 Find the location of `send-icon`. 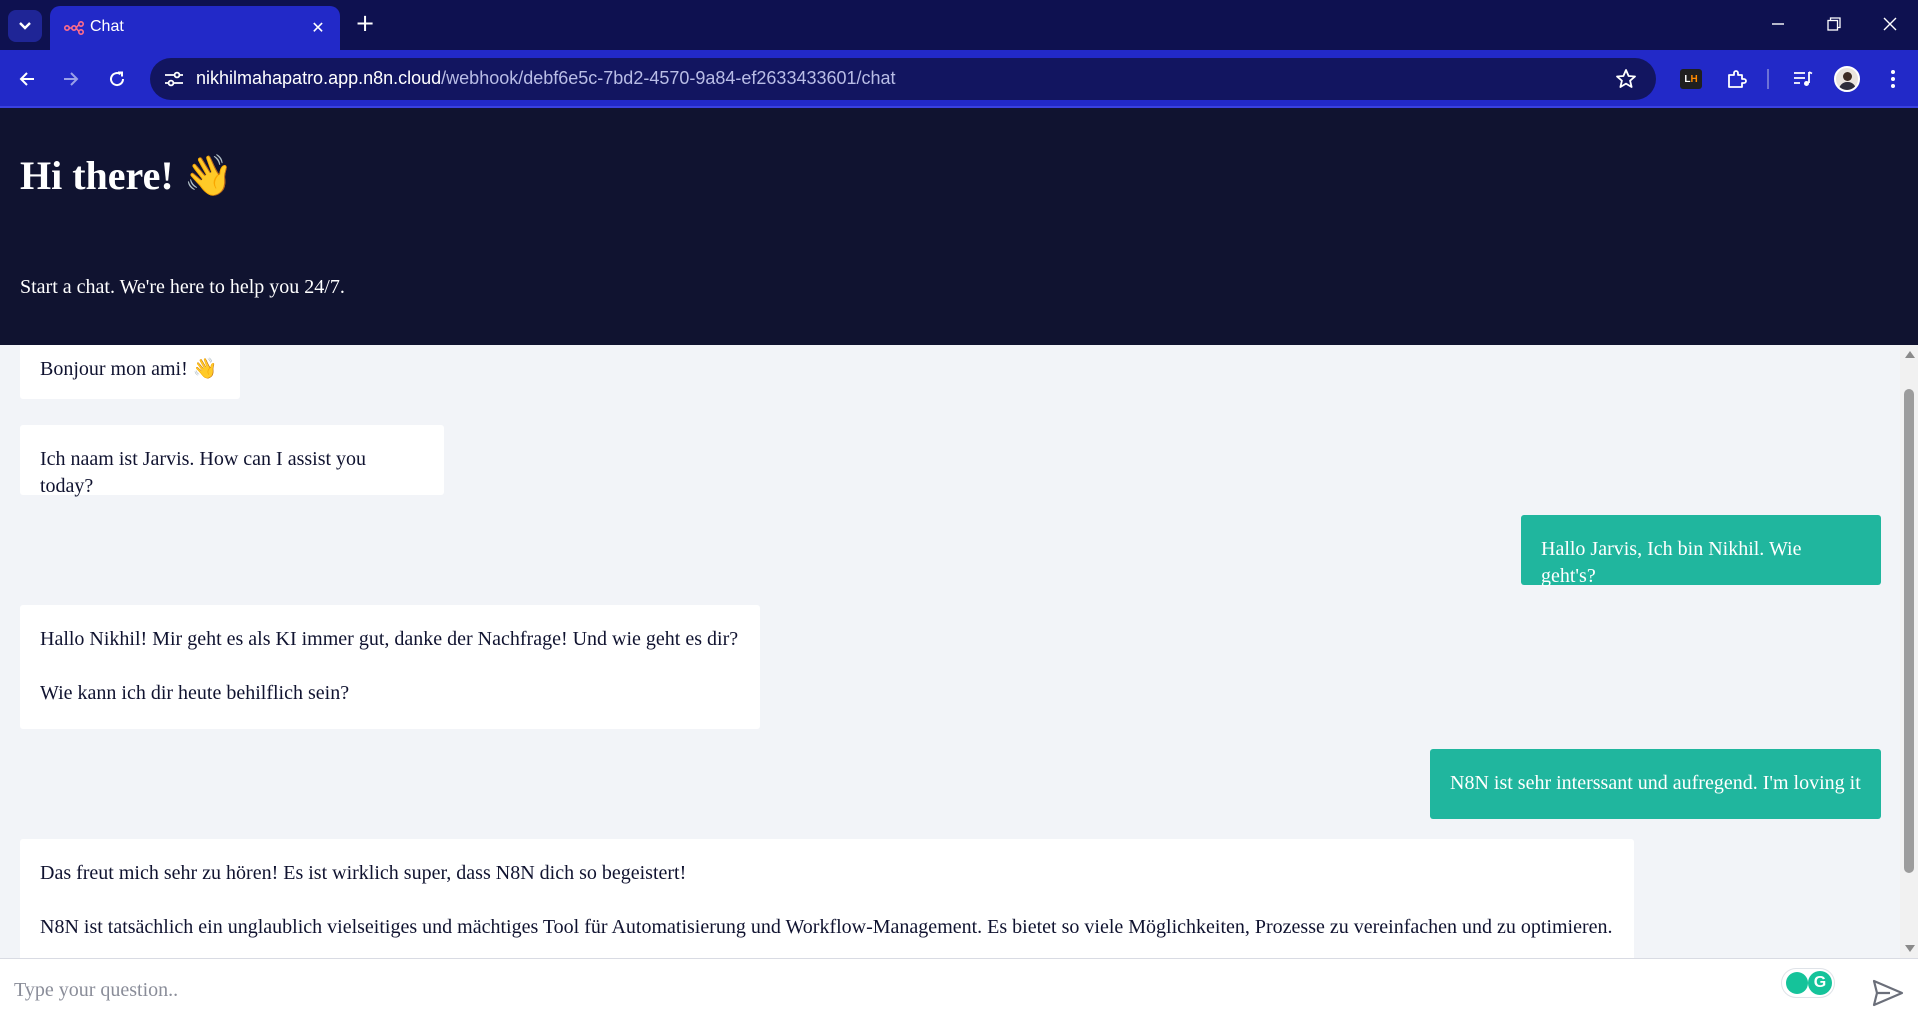

send-icon is located at coordinates (1888, 993).